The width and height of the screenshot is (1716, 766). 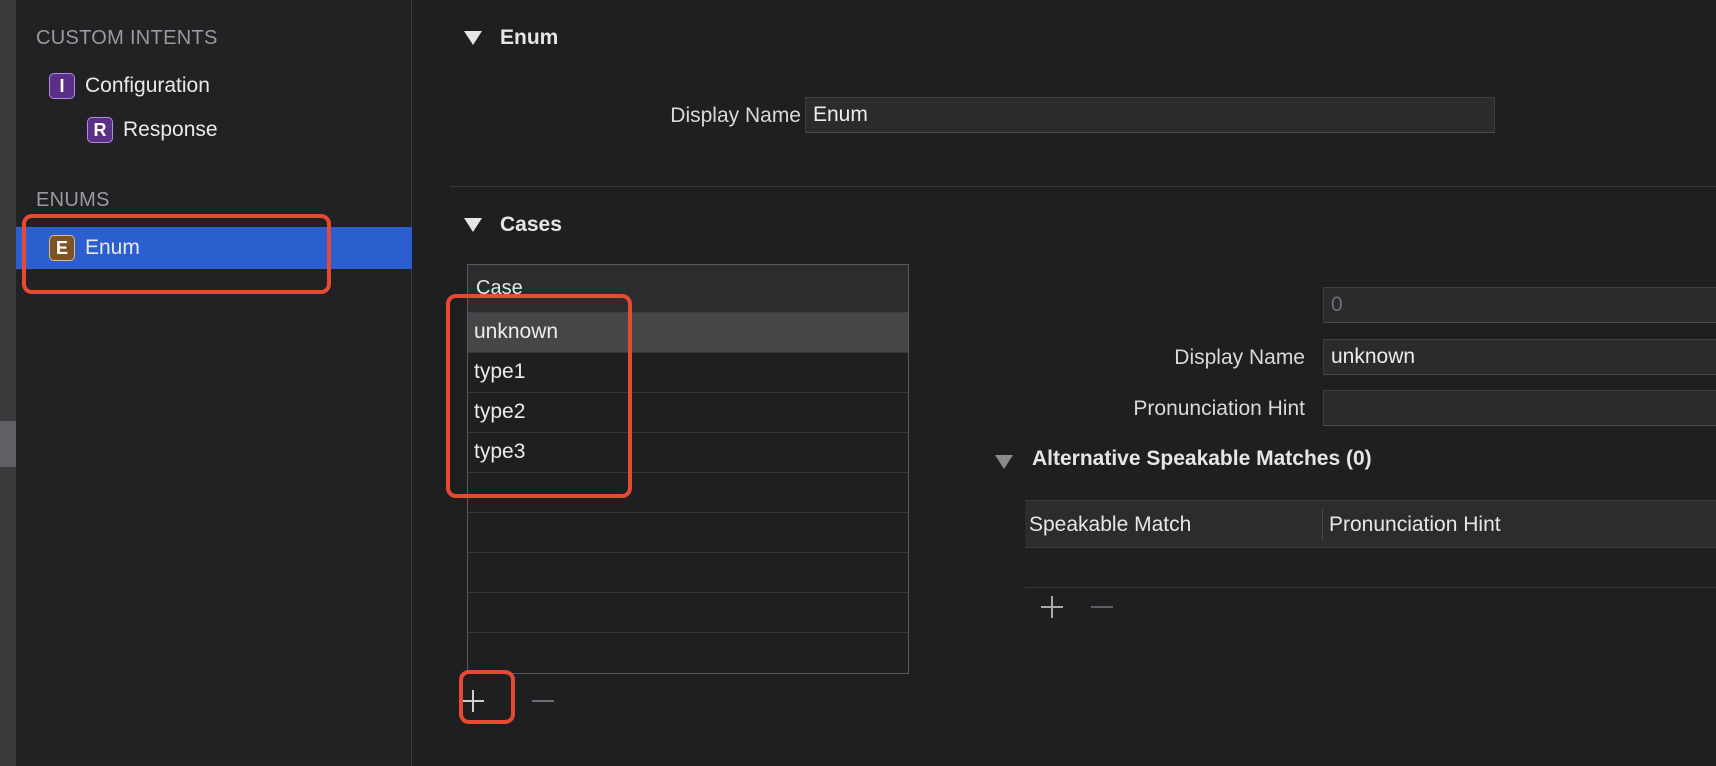 What do you see at coordinates (170, 129) in the screenshot?
I see `sidebar-item-label: Response` at bounding box center [170, 129].